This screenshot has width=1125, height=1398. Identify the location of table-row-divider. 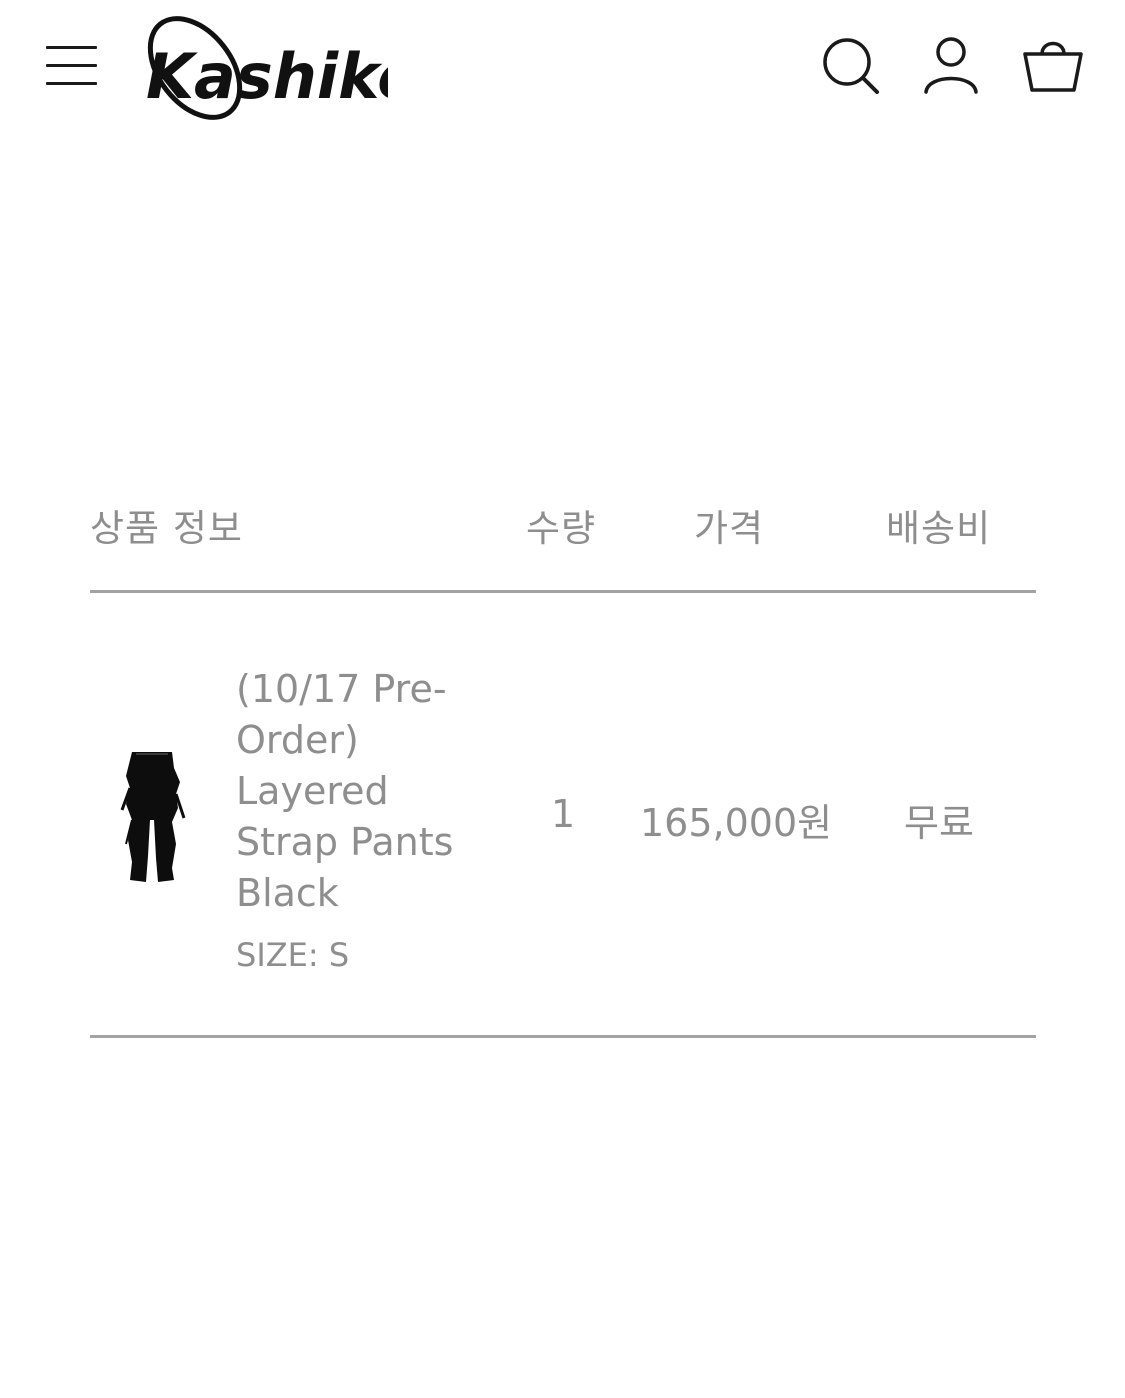
(563, 1036).